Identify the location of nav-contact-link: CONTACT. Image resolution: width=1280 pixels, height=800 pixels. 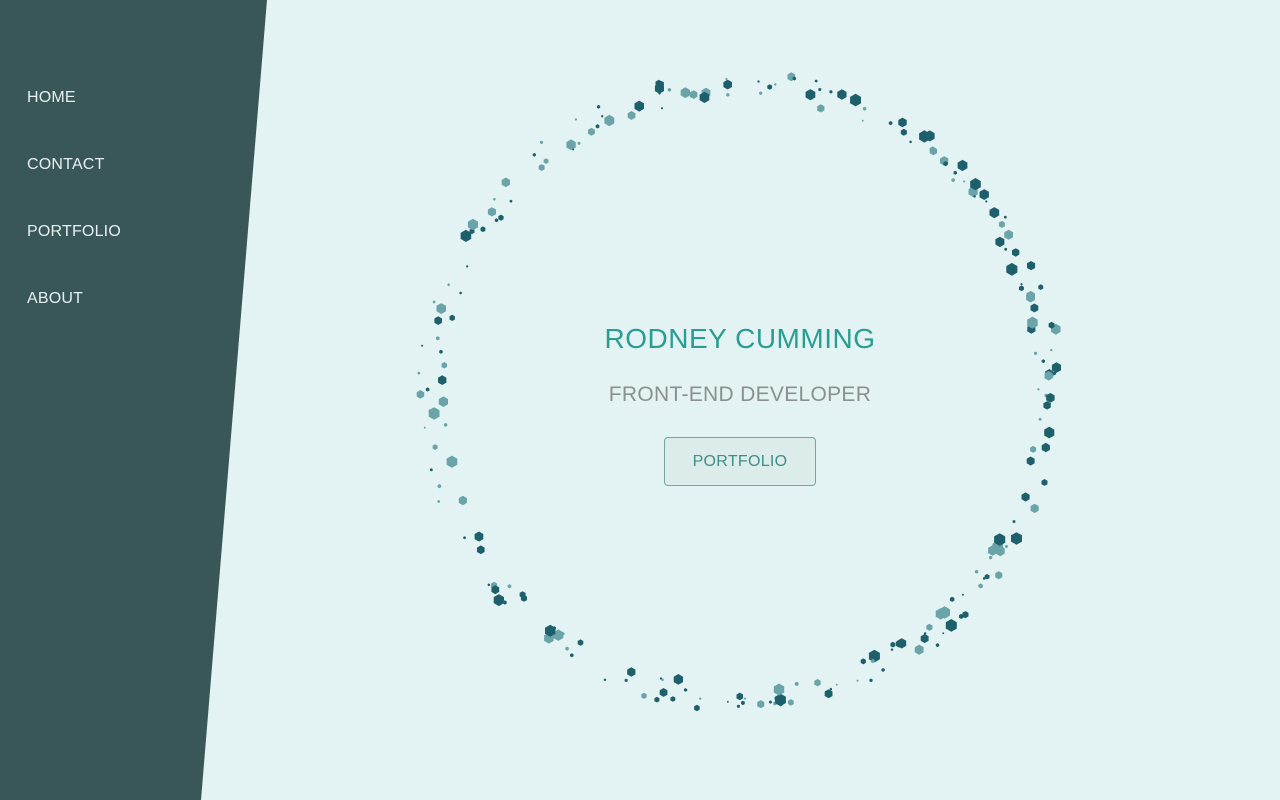
(66, 165).